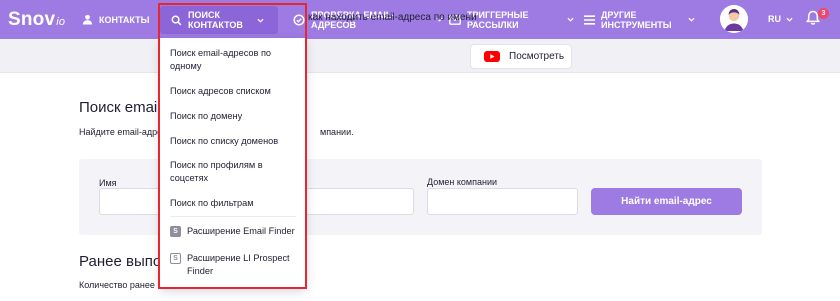 This screenshot has width=840, height=301. What do you see at coordinates (176, 20) in the screenshot?
I see `search-icon` at bounding box center [176, 20].